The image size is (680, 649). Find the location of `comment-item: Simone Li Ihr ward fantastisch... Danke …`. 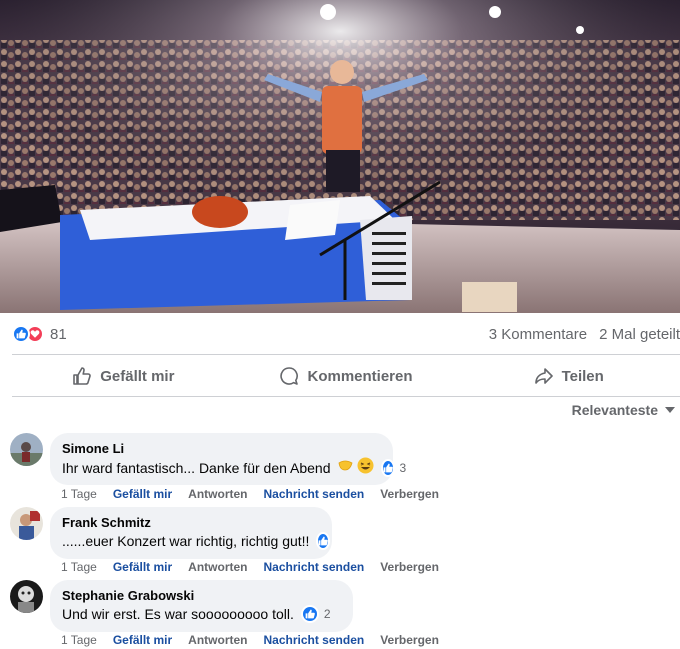

comment-item: Simone Li Ihr ward fantastisch... Danke … is located at coordinates (340, 468).